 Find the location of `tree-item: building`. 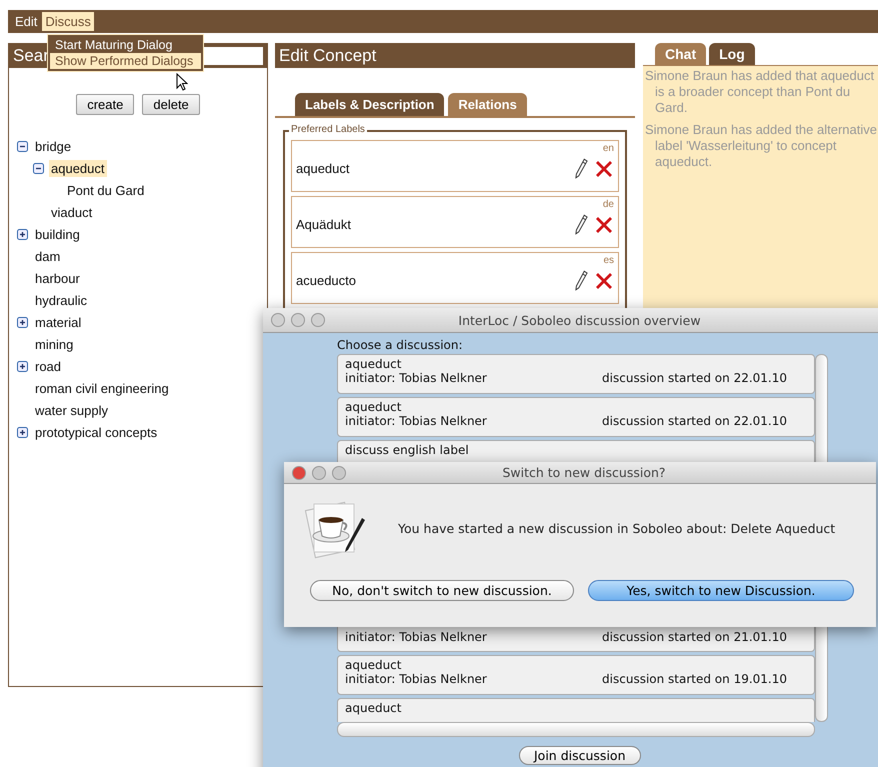

tree-item: building is located at coordinates (57, 234).